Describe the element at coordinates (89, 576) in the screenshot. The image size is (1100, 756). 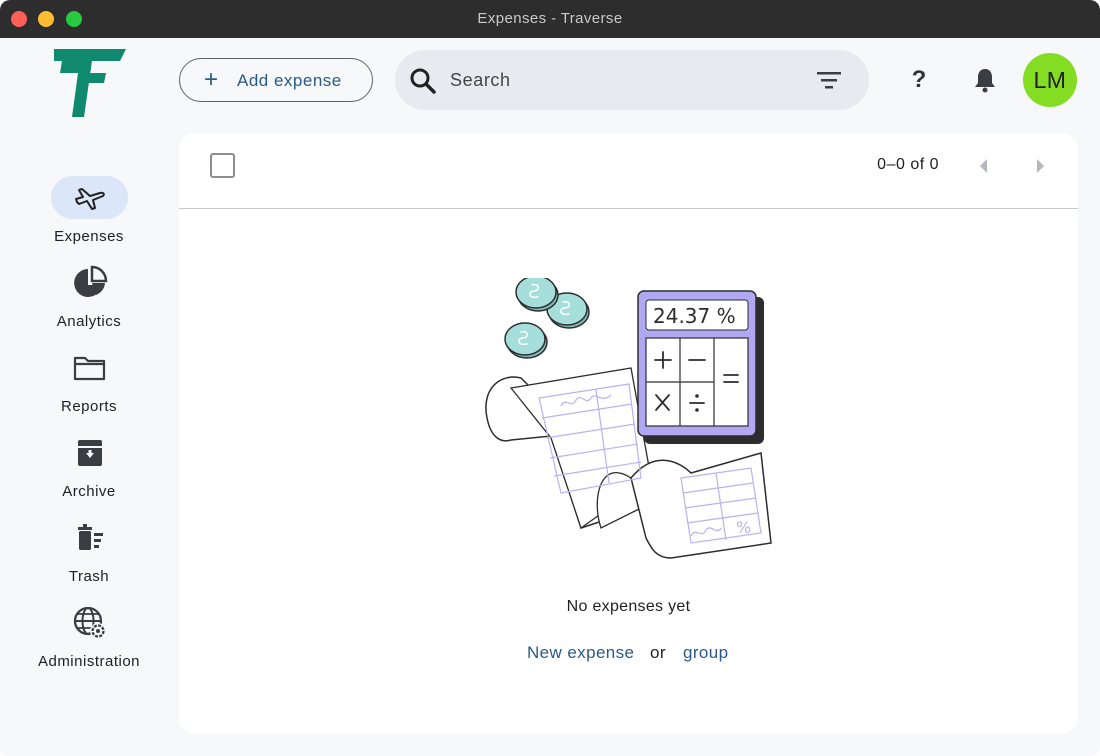
I see `sidebar-item-label: Trash` at that location.